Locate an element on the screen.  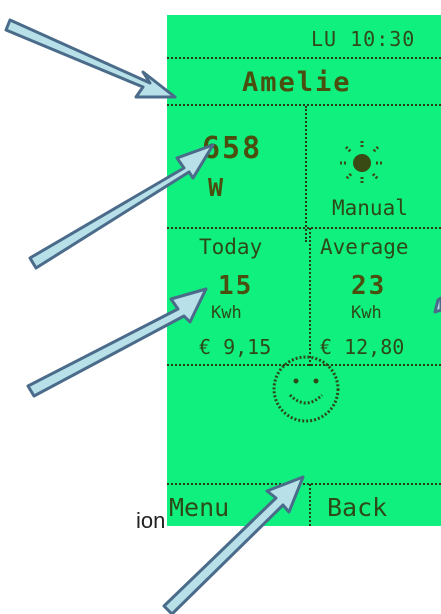
arrow-edge is located at coordinates (437, 305).